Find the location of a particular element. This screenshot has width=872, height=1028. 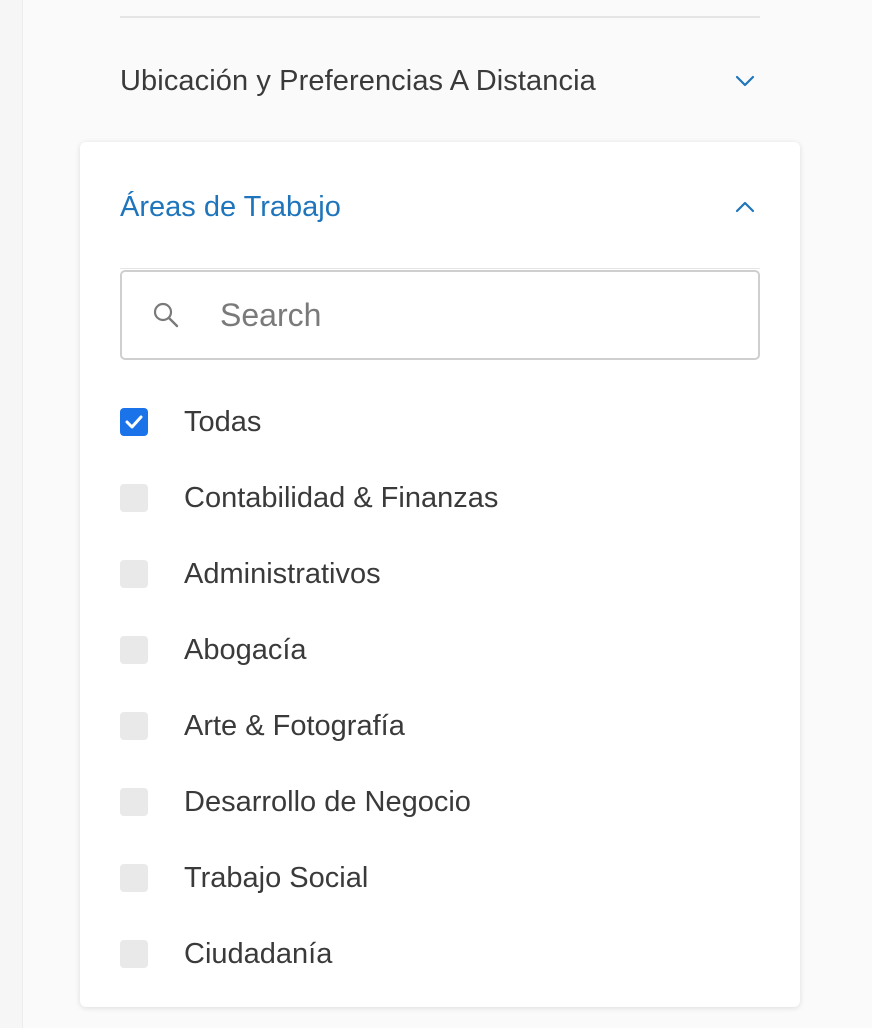

option-label: Trabajo Social is located at coordinates (276, 877).